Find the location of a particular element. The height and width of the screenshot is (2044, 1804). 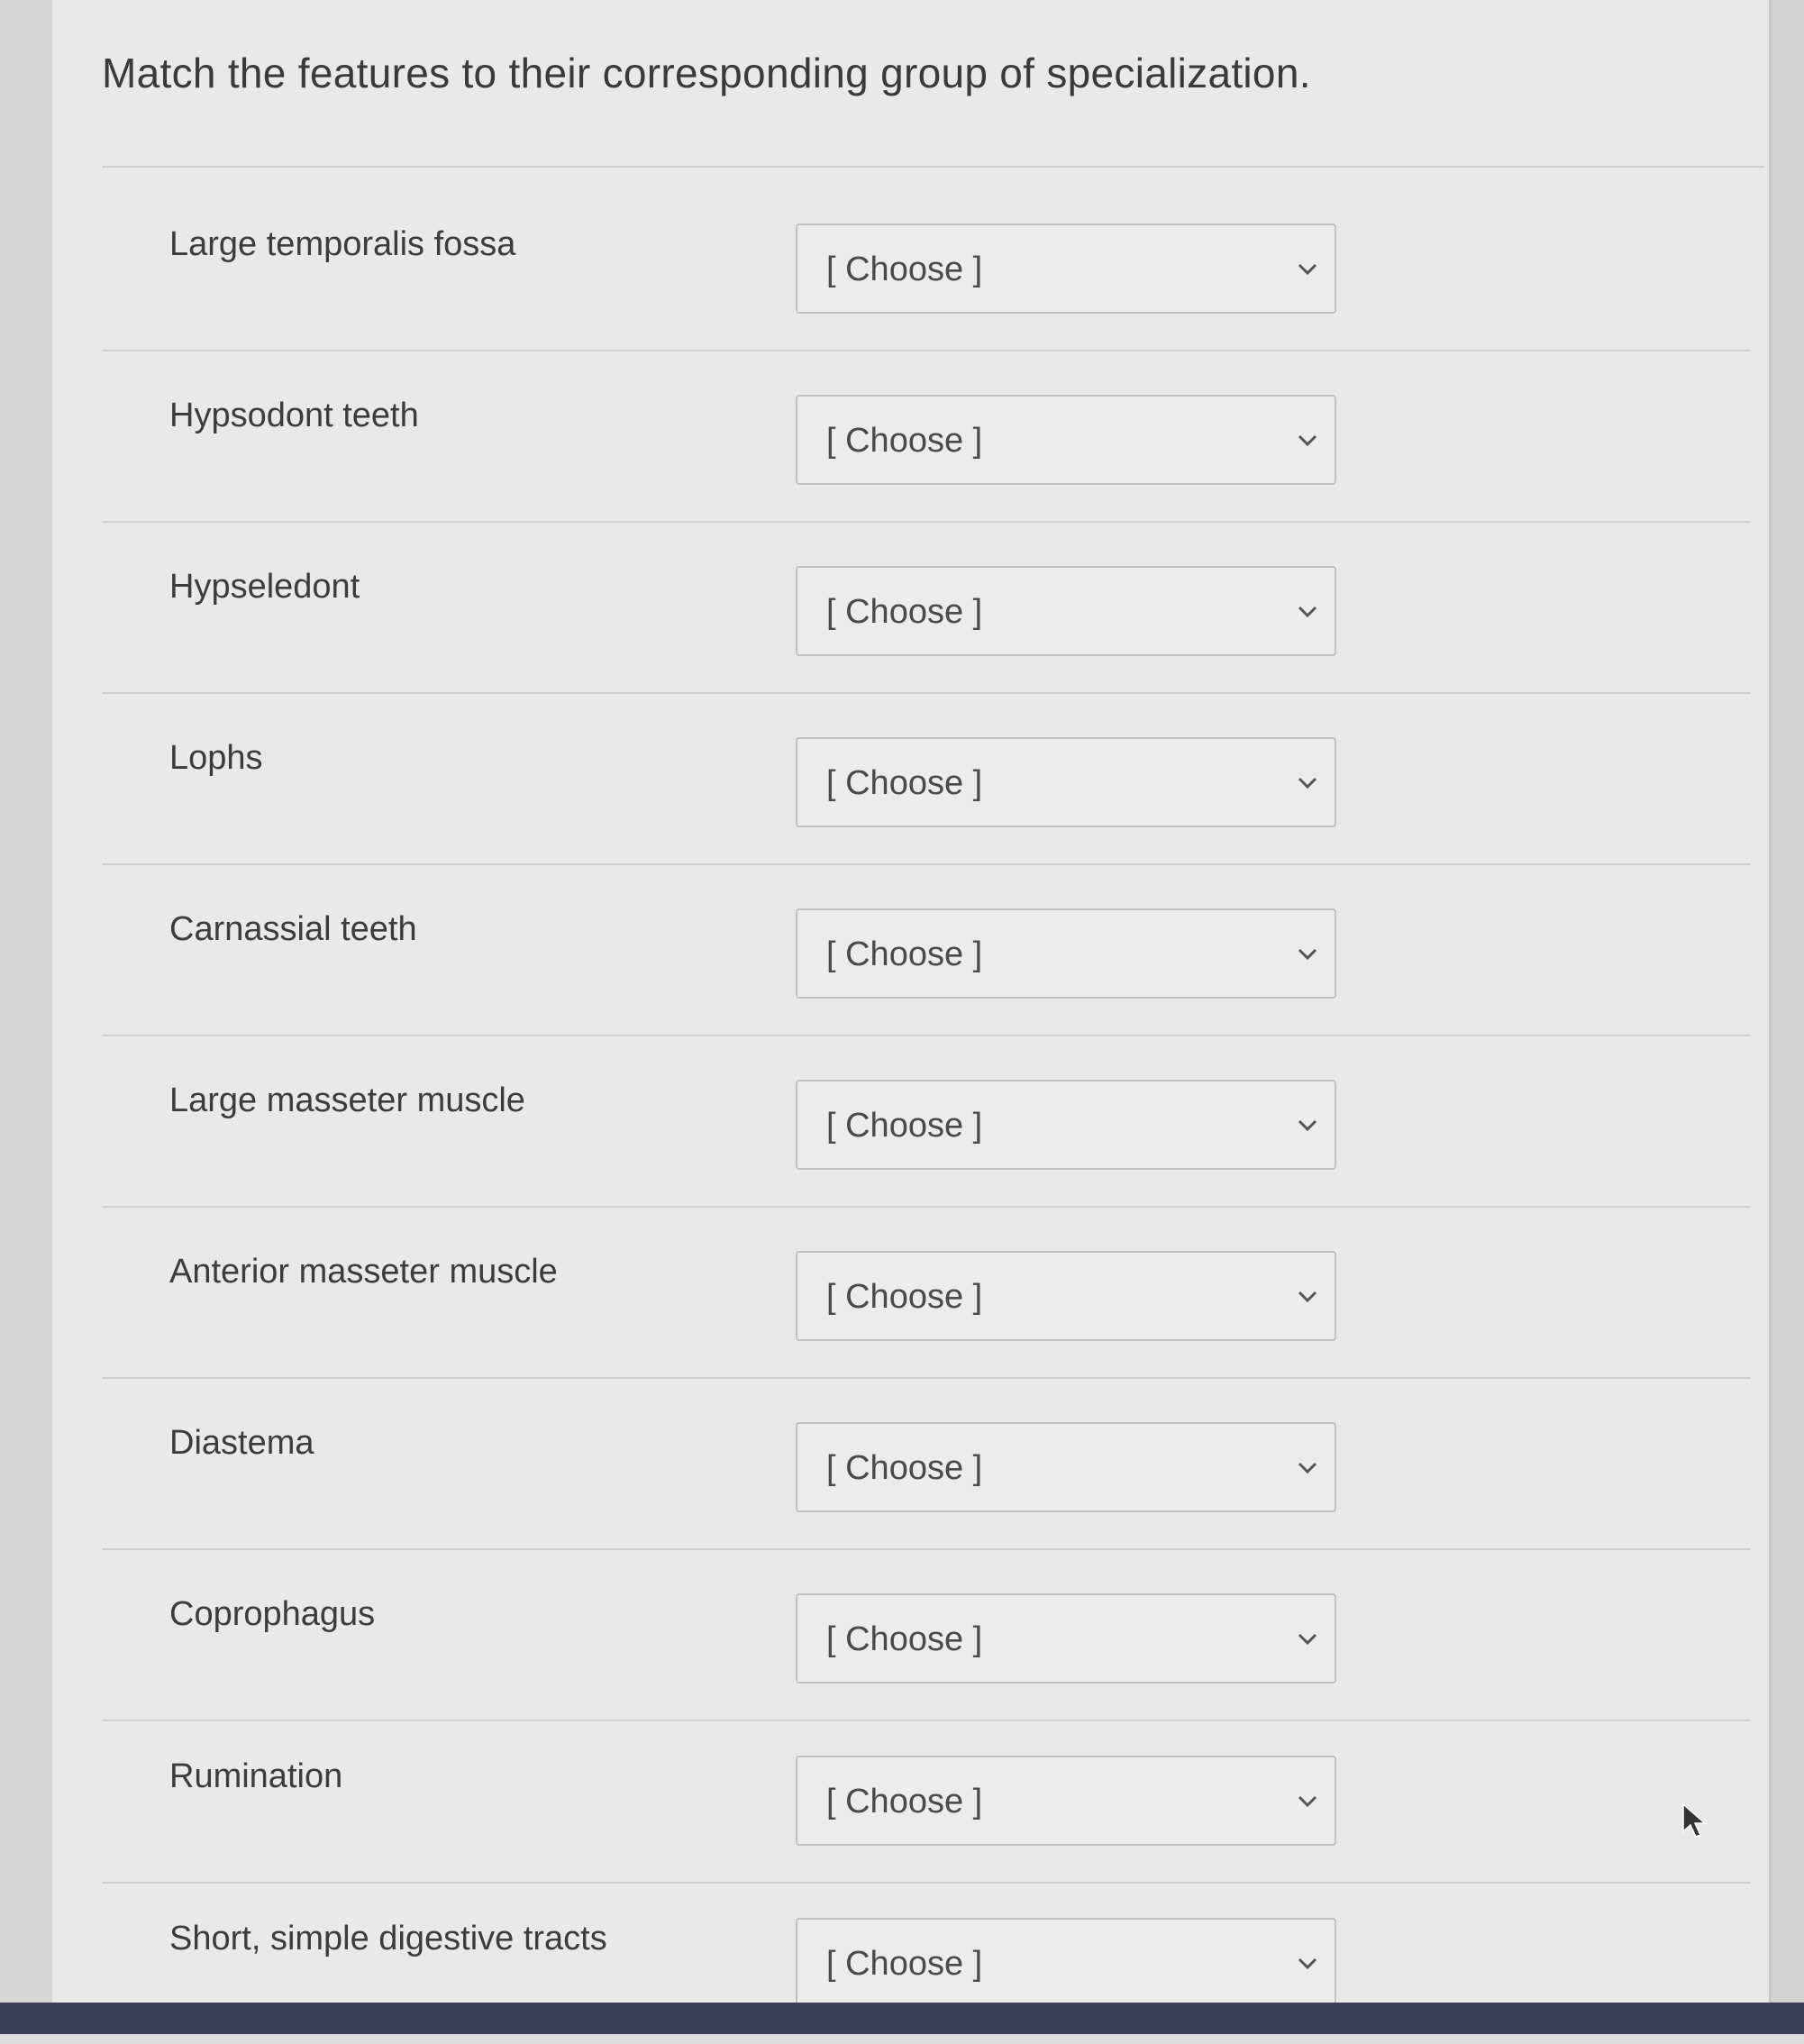

match-row: Hypseledont [ Choose ] is located at coordinates (927, 608).